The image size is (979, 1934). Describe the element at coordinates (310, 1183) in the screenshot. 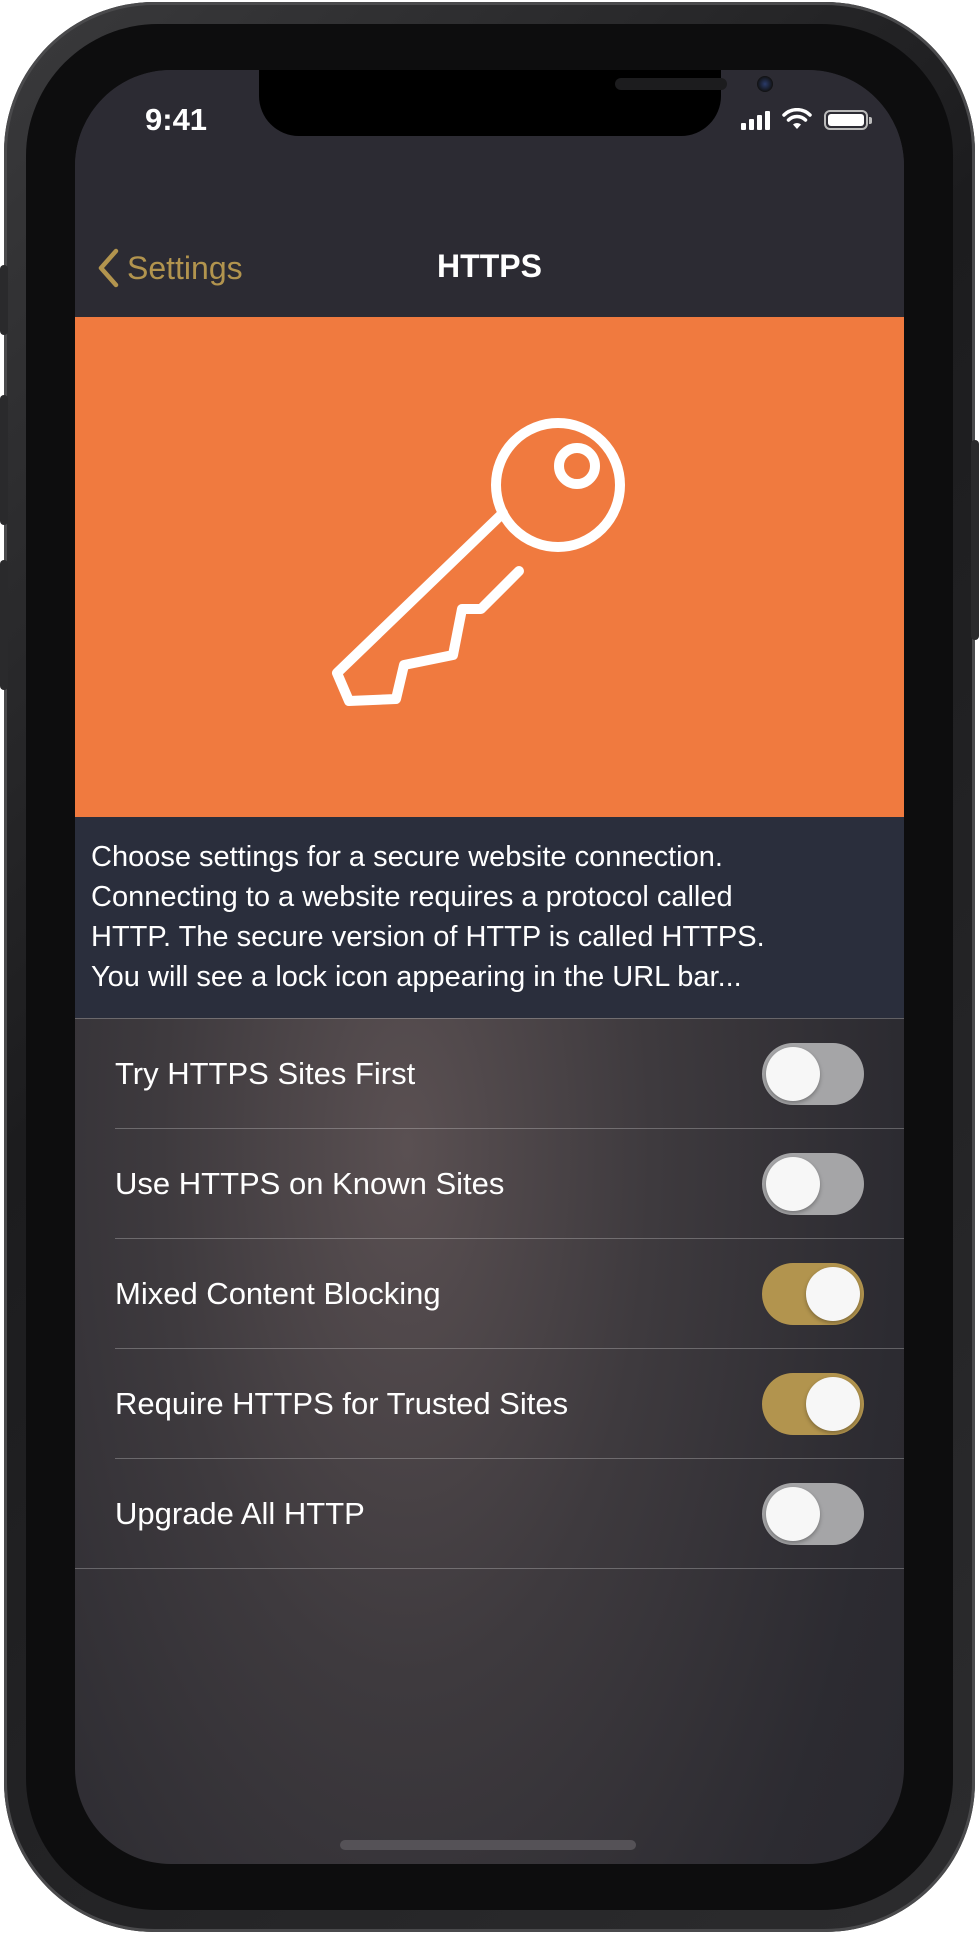

I see `setting-label: Use HTTPS on Known Sites` at that location.